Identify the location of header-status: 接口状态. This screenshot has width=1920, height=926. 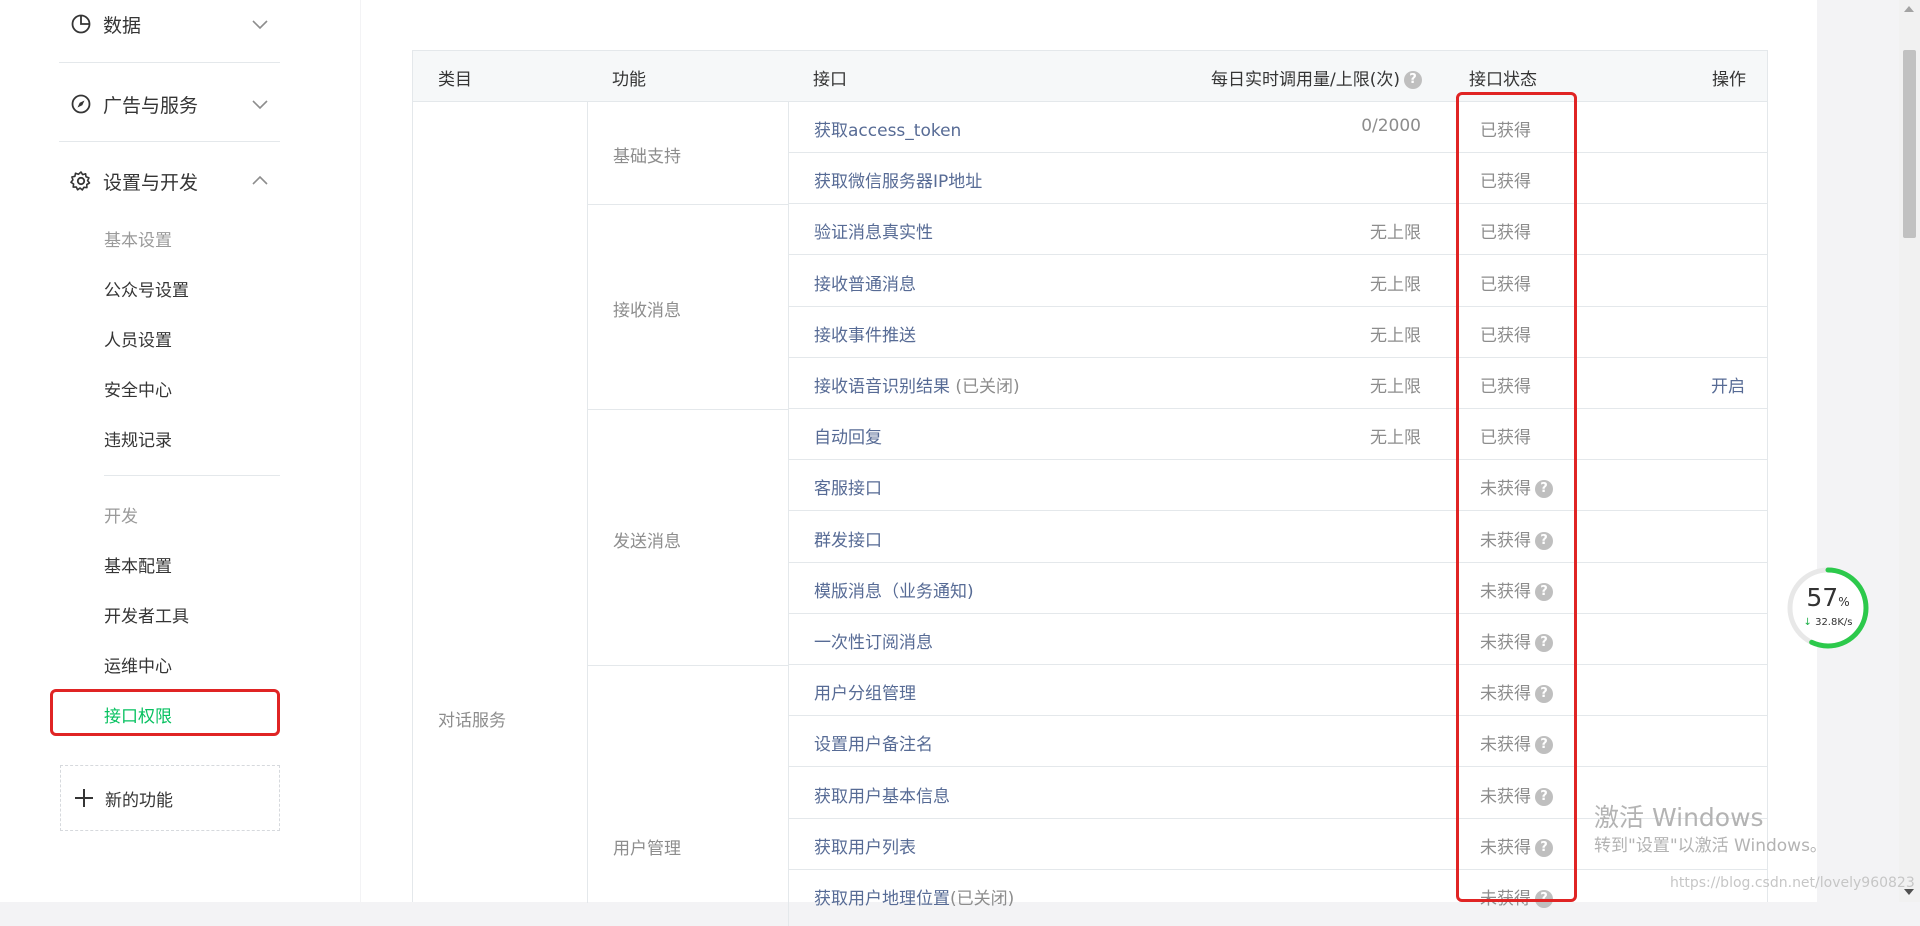
(1503, 80).